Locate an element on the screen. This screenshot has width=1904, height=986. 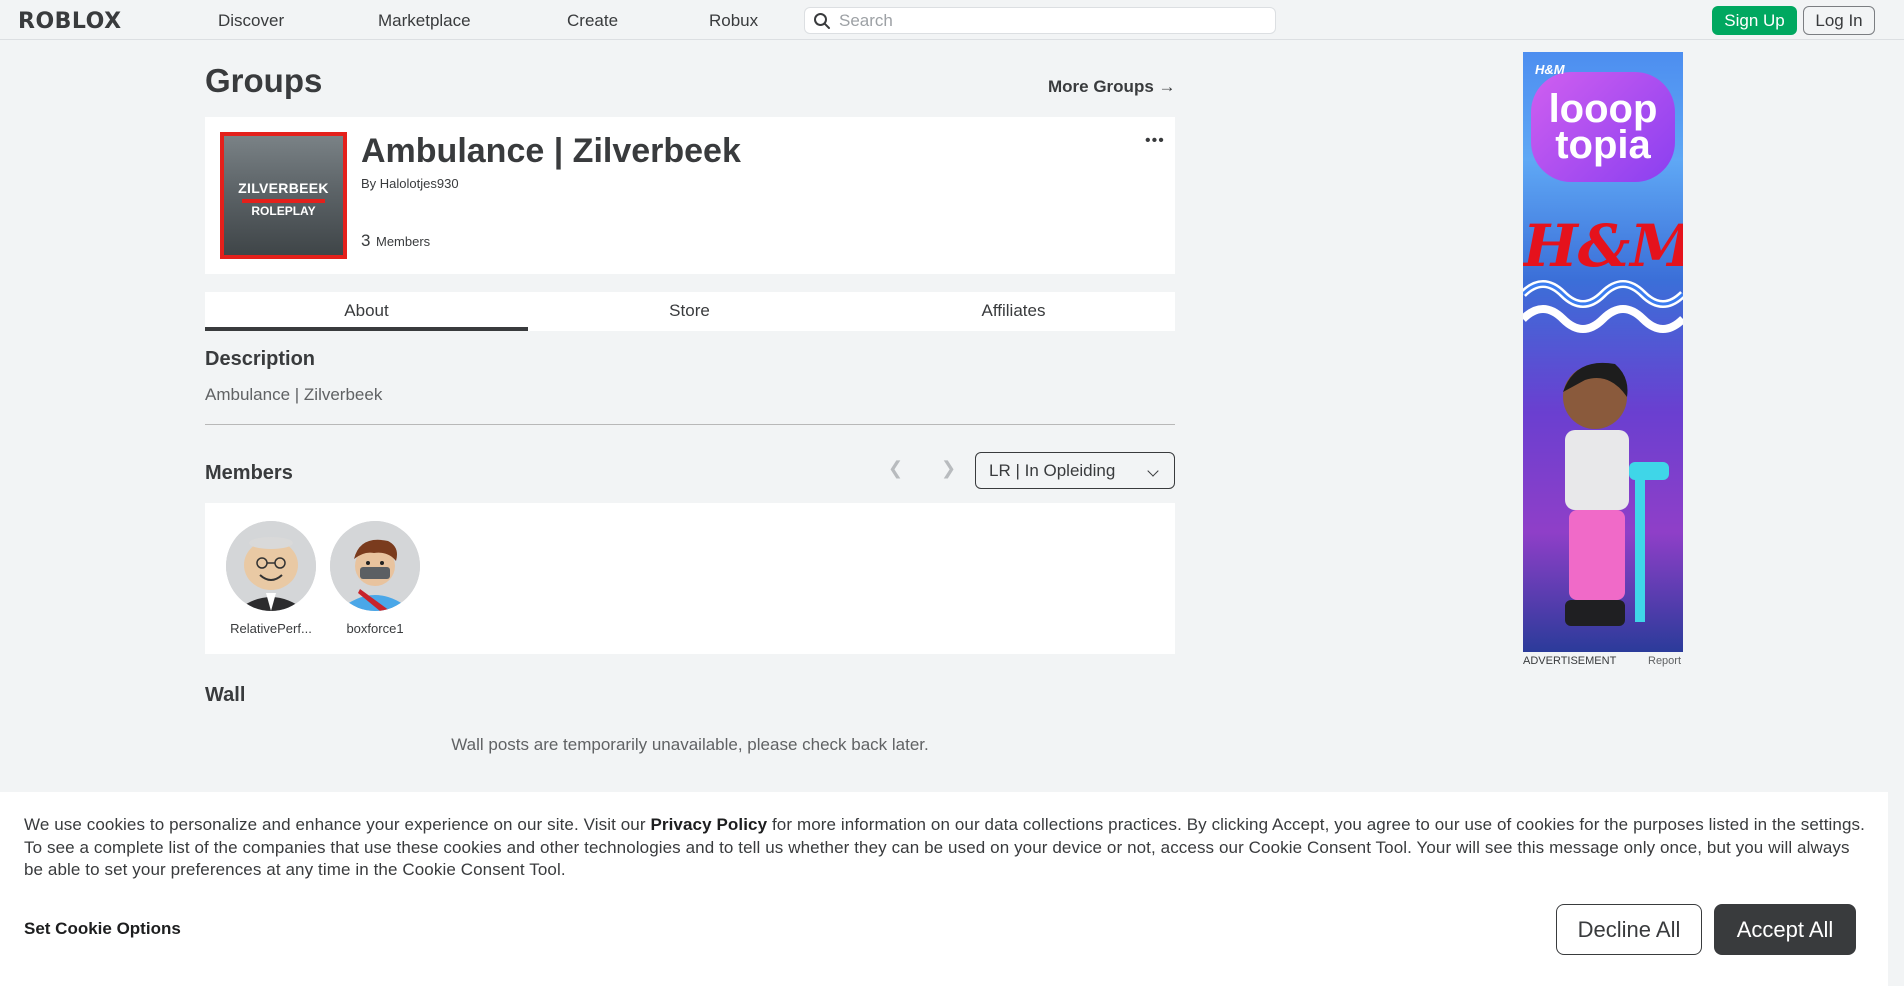
ad-character-graphic is located at coordinates (1616, 494).